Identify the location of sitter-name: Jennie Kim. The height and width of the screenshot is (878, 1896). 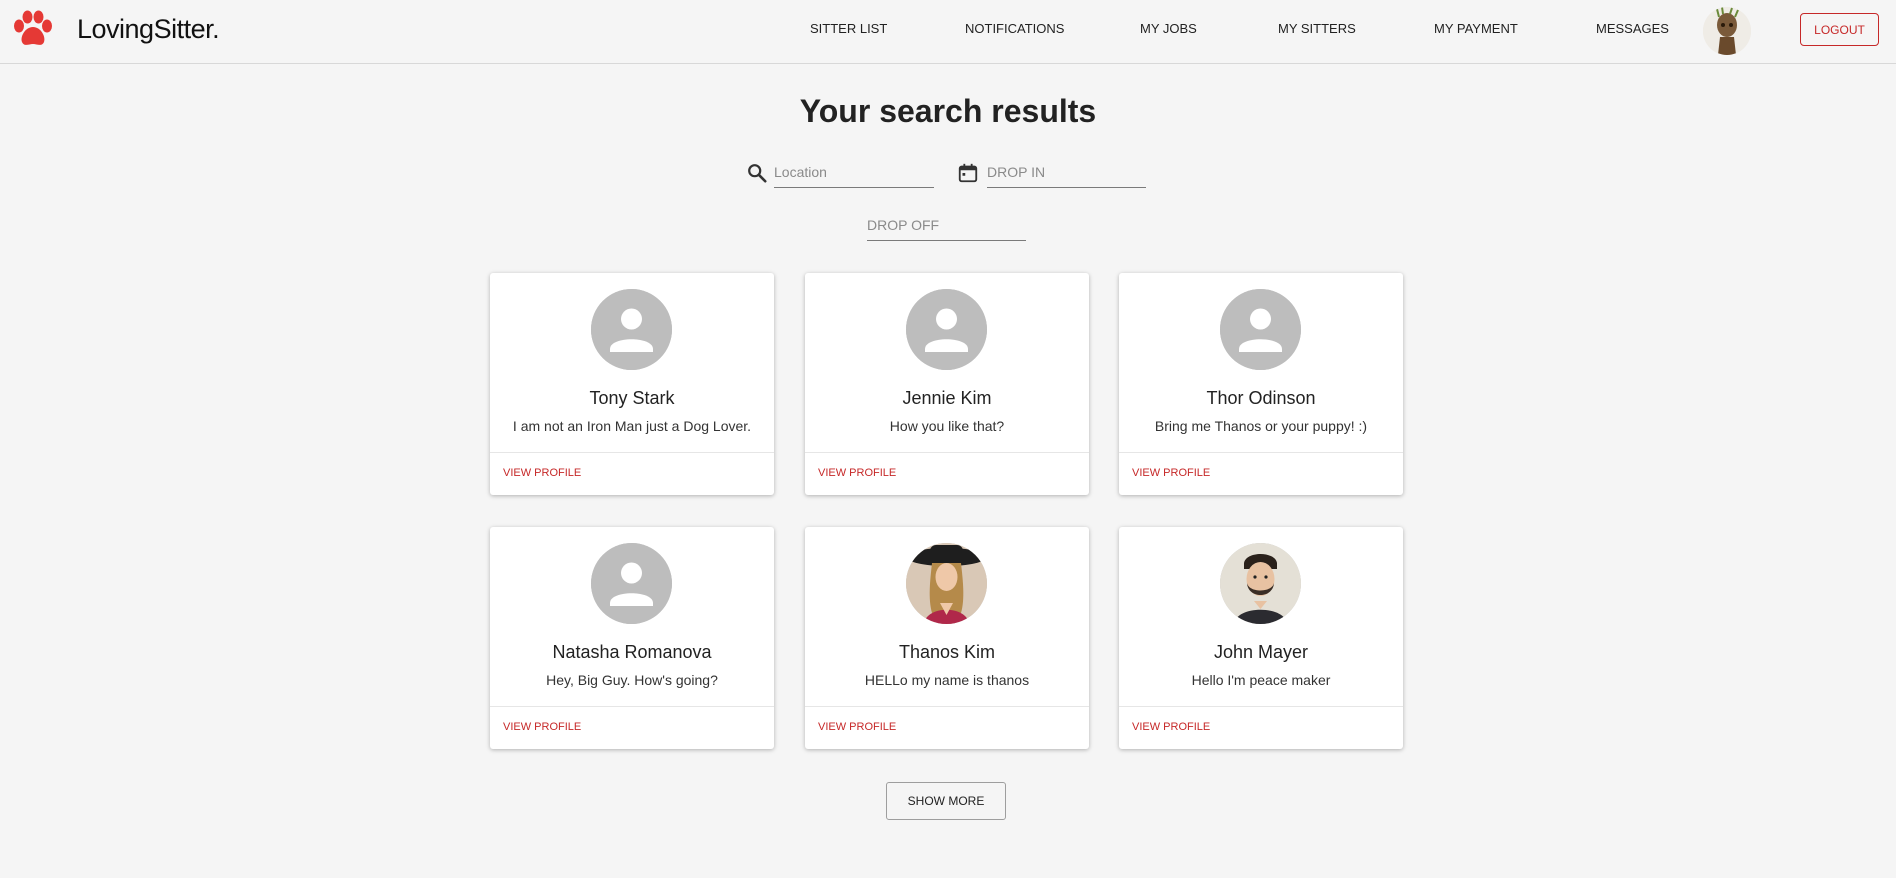
(947, 398).